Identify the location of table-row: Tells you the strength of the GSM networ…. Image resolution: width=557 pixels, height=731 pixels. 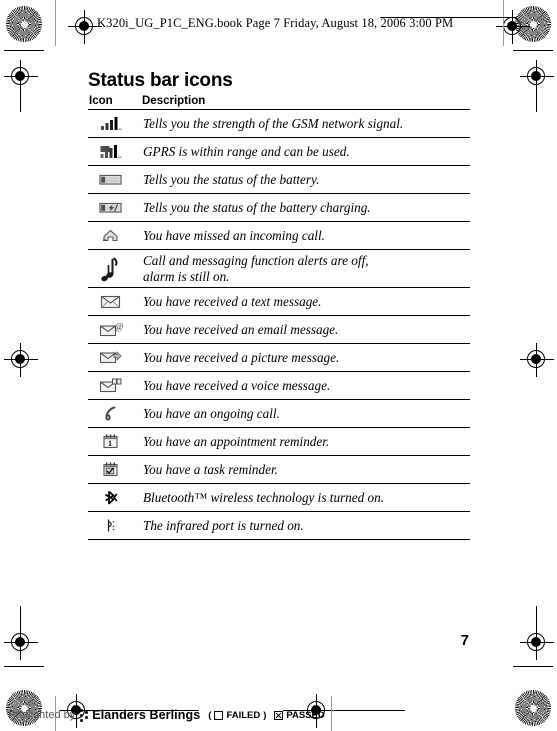
(279, 123).